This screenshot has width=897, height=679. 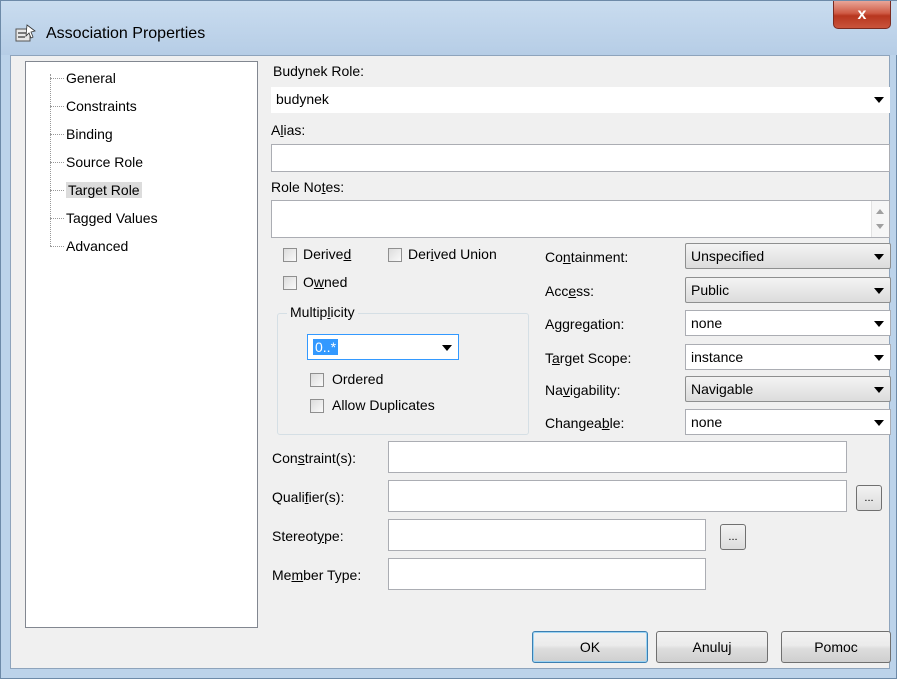 I want to click on member-type-input, so click(x=547, y=574).